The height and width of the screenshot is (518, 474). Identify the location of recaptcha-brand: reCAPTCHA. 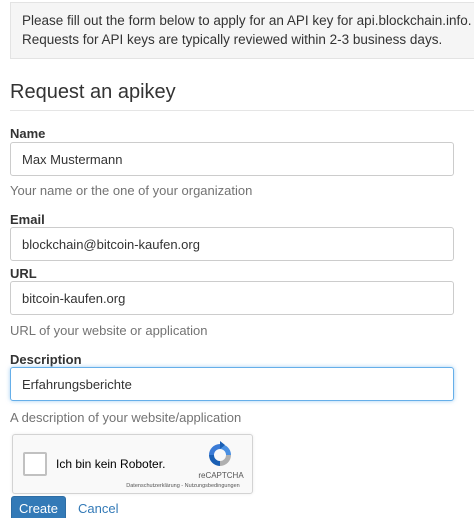
(221, 475).